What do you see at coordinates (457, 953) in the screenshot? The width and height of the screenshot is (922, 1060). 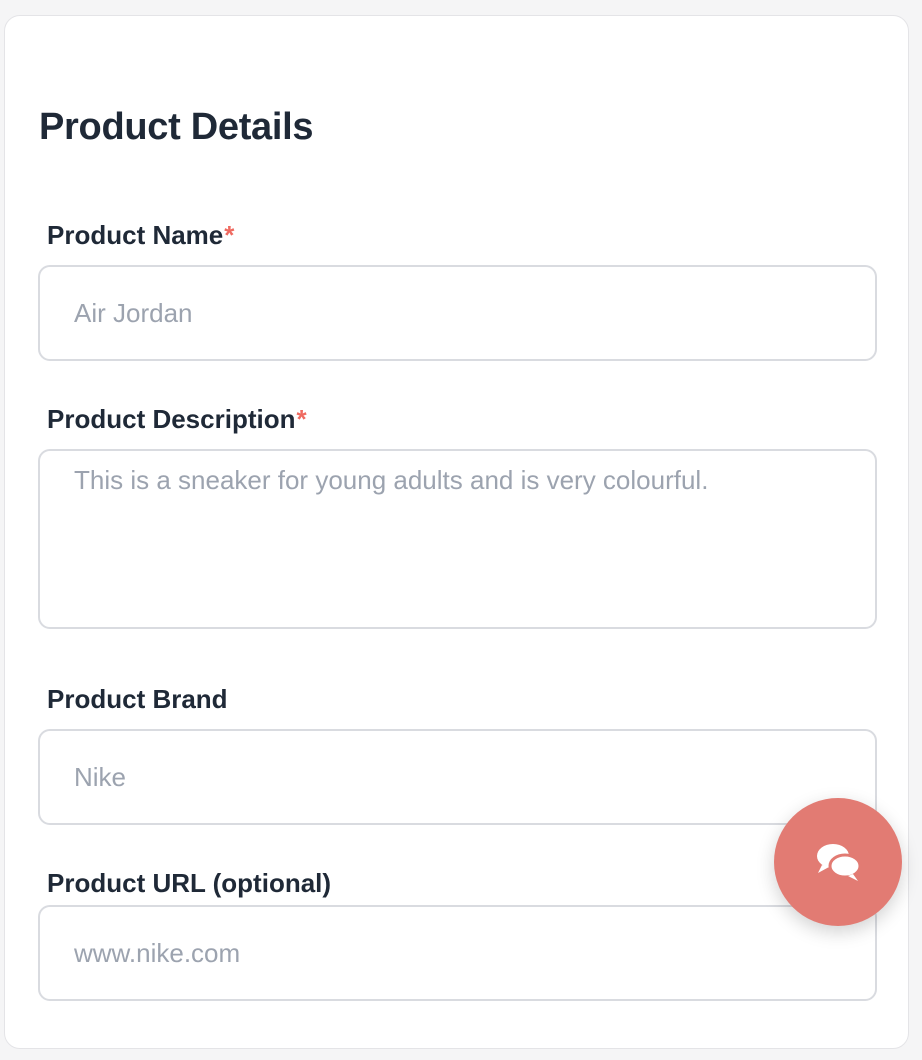 I see `product-url-input` at bounding box center [457, 953].